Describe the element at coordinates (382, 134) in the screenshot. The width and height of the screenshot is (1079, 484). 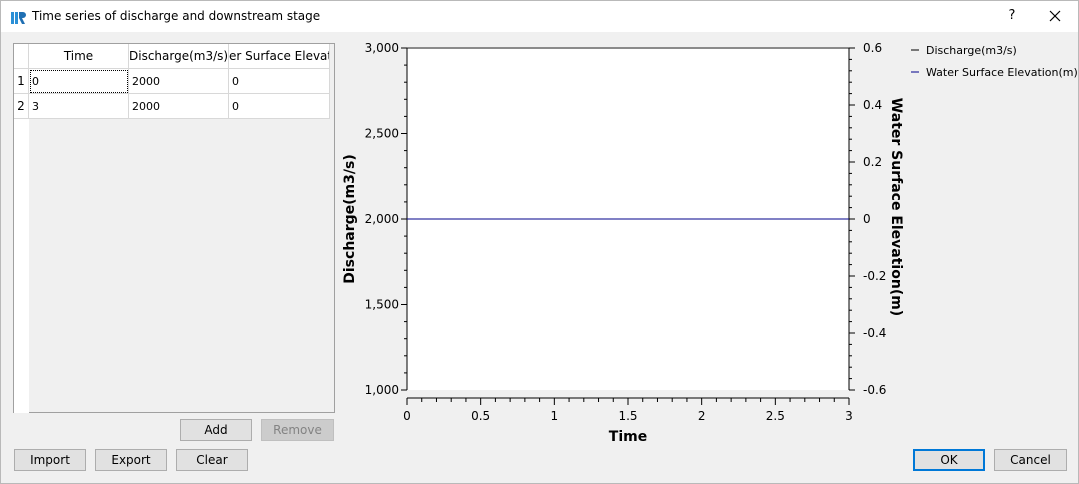
I see `y-tick-label: 2,500` at that location.